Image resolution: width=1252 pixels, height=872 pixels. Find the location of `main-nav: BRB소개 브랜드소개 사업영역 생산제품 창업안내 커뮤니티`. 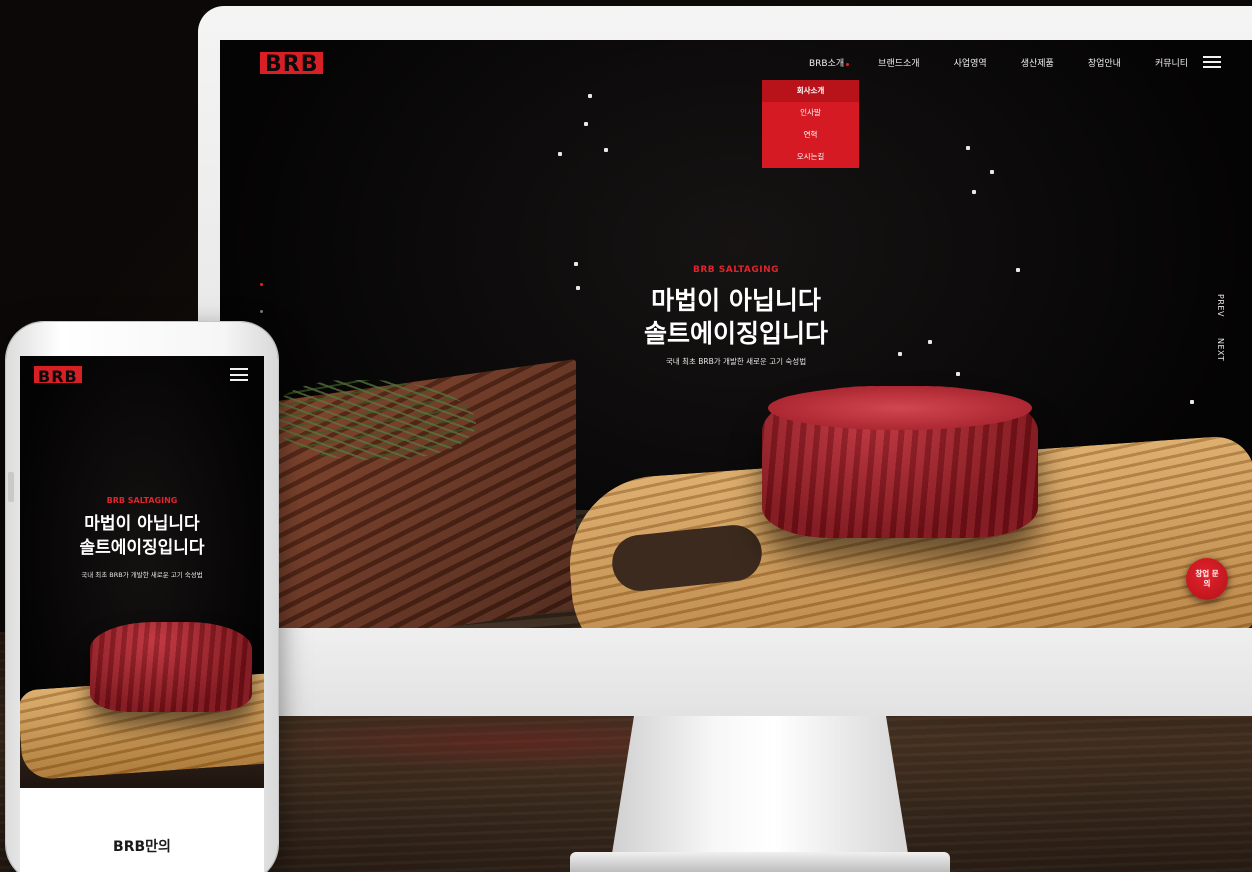

main-nav: BRB소개 브랜드소개 사업영역 생산제품 창업안내 커뮤니티 is located at coordinates (998, 62).